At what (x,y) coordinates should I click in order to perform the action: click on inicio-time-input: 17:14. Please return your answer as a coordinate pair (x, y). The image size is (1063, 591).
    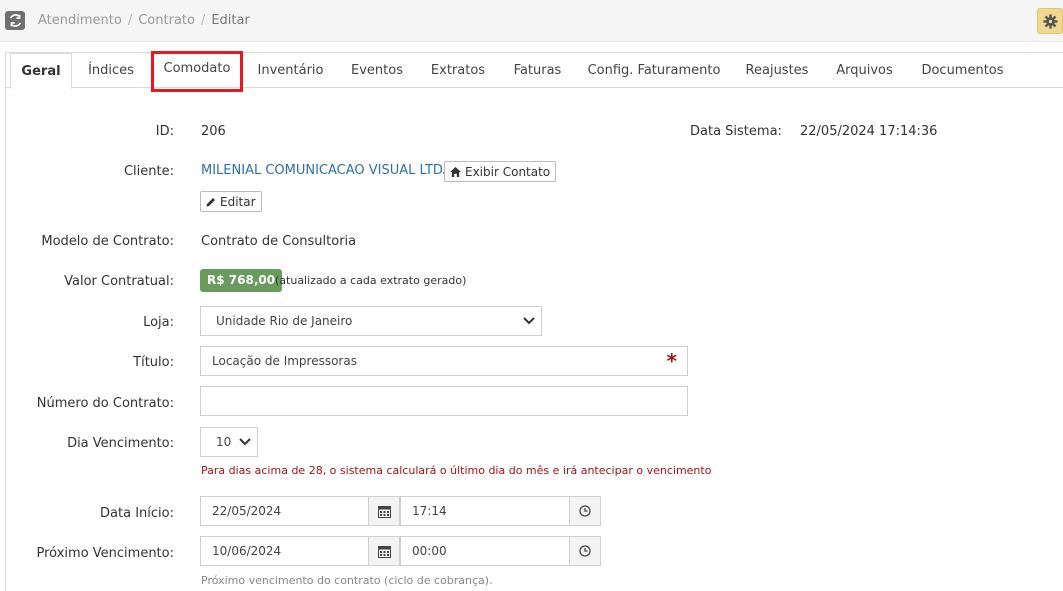
    Looking at the image, I should click on (485, 511).